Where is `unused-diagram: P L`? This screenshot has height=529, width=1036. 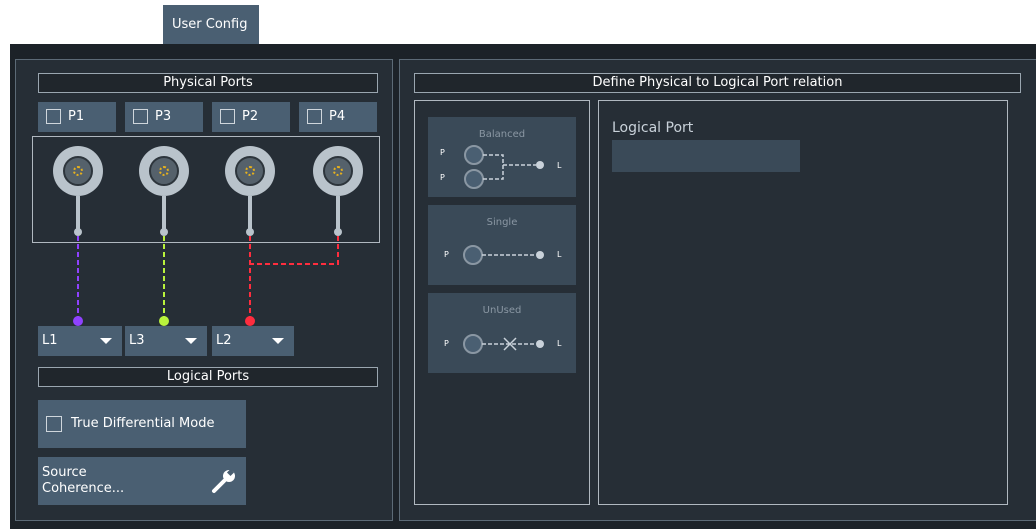 unused-diagram: P L is located at coordinates (503, 344).